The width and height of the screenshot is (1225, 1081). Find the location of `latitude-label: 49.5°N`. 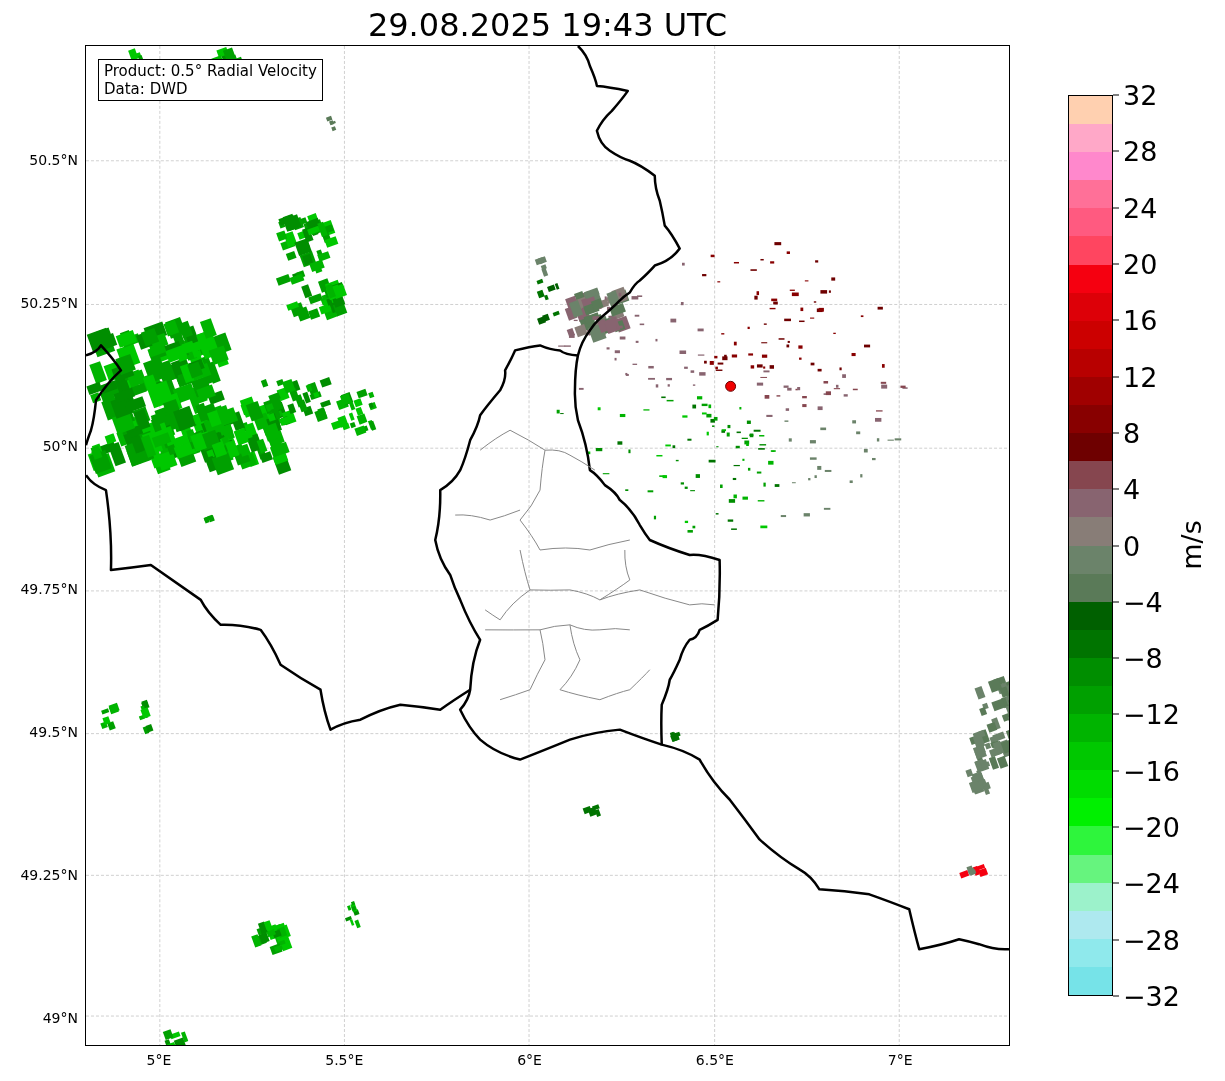

latitude-label: 49.5°N is located at coordinates (53, 732).